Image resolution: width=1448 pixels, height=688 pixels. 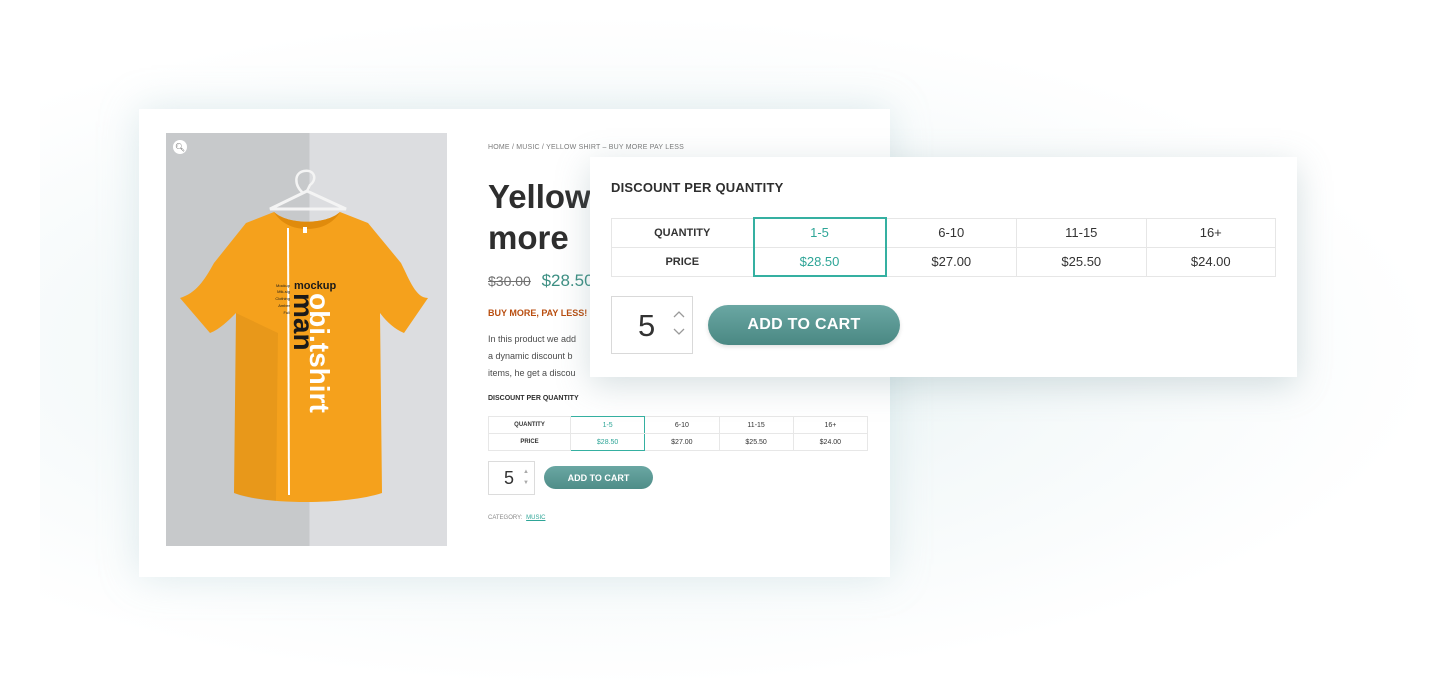 What do you see at coordinates (526, 483) in the screenshot?
I see `chevron-down-icon: ▼` at bounding box center [526, 483].